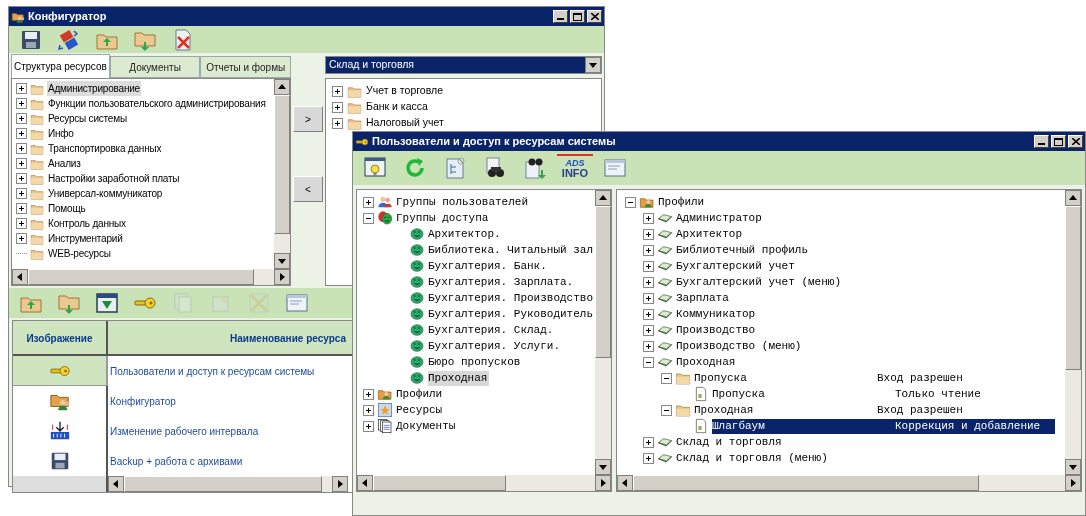  What do you see at coordinates (865, 298) in the screenshot?
I see `tree-item: Зарплата` at bounding box center [865, 298].